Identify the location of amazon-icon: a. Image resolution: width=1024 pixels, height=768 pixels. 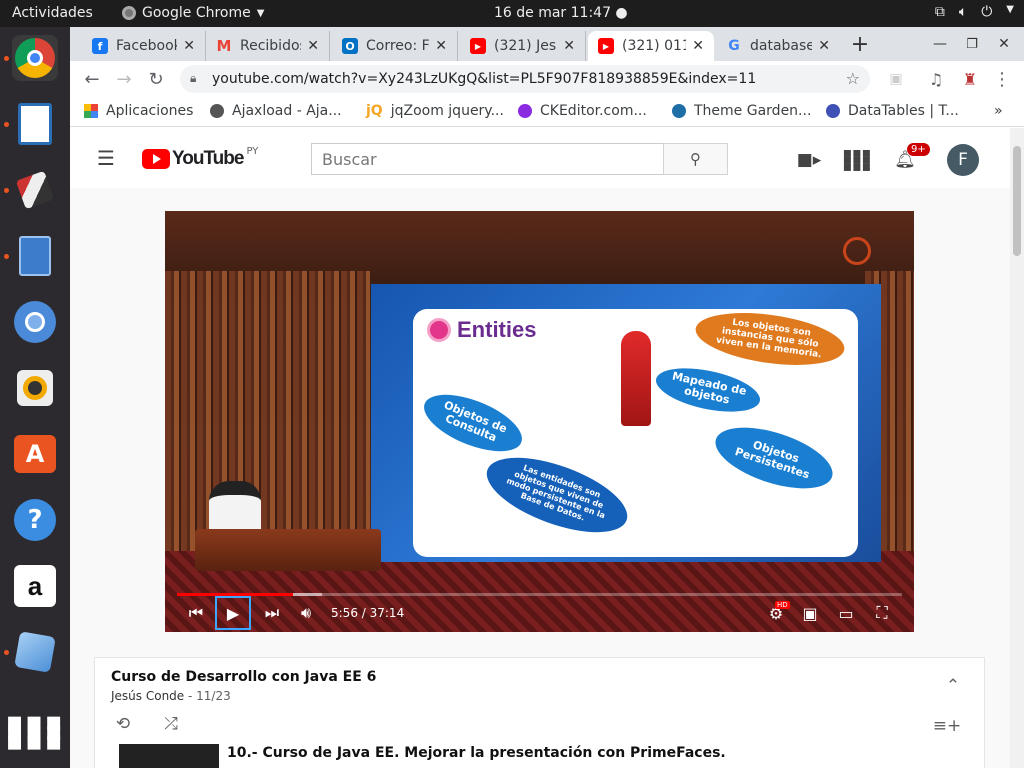
(35, 586).